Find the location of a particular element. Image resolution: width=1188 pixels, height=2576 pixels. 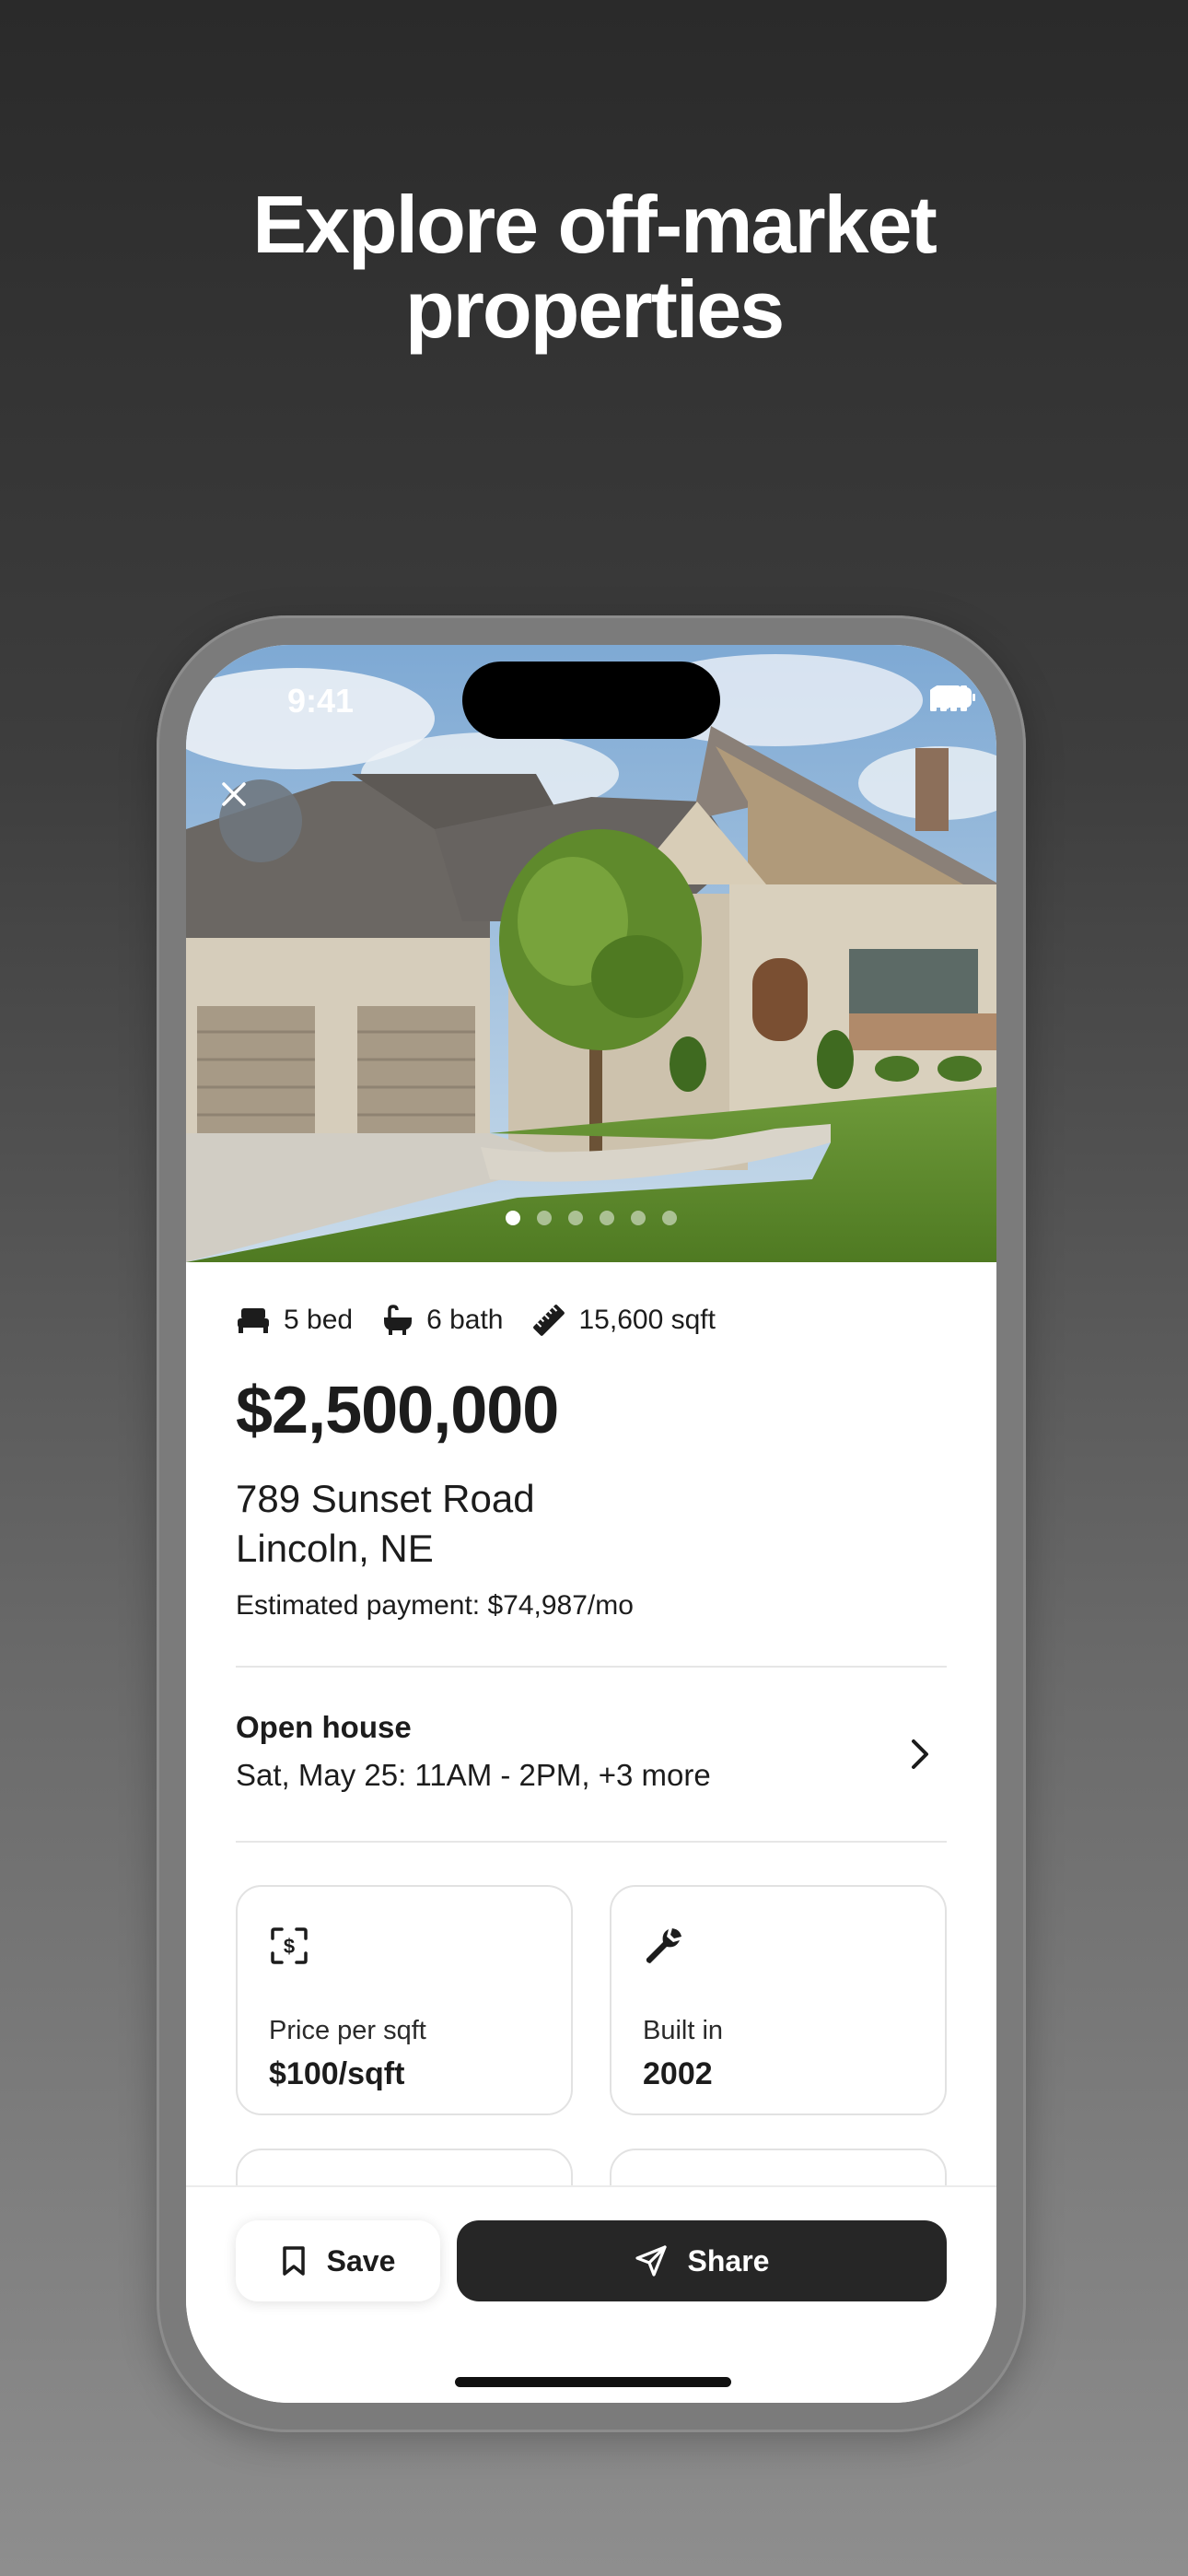

spec-area: 15,600 sqft is located at coordinates (623, 1320).